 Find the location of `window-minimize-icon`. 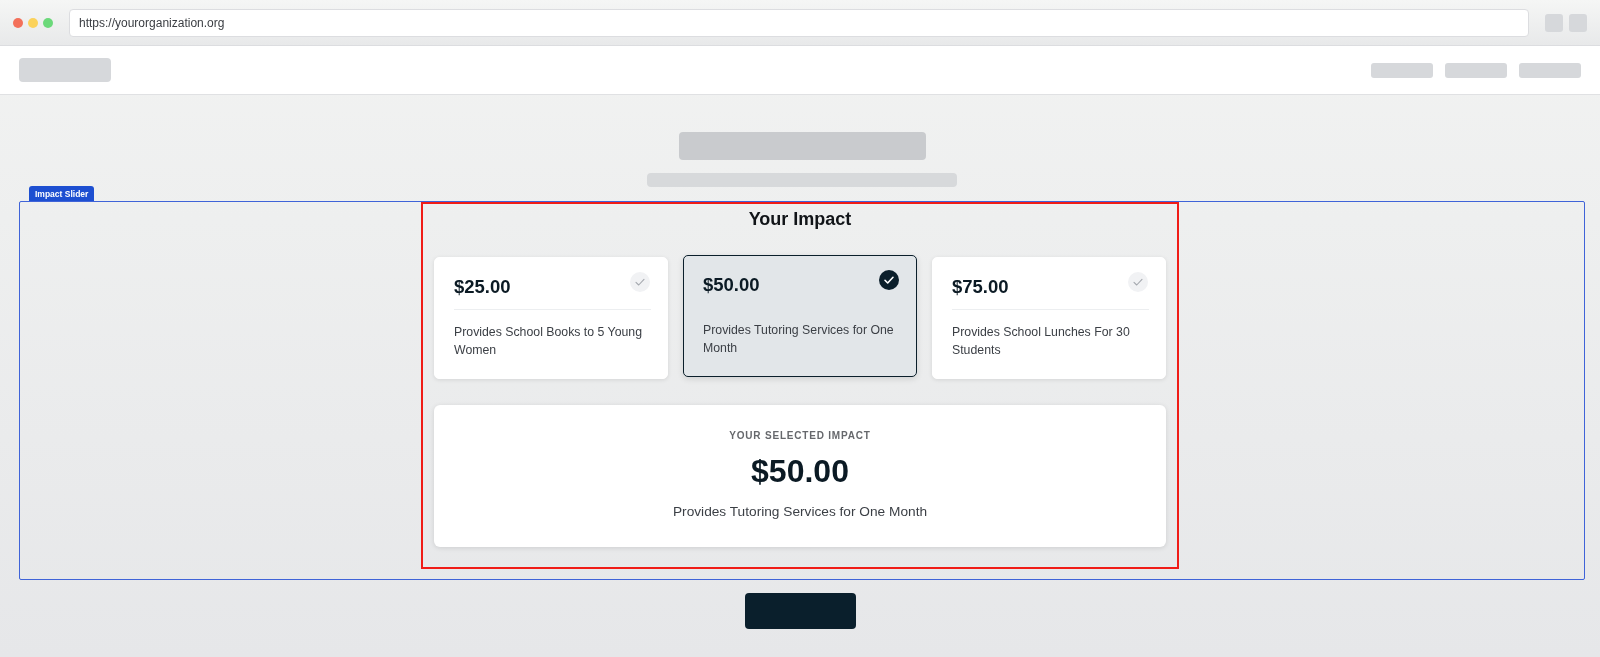

window-minimize-icon is located at coordinates (33, 22).